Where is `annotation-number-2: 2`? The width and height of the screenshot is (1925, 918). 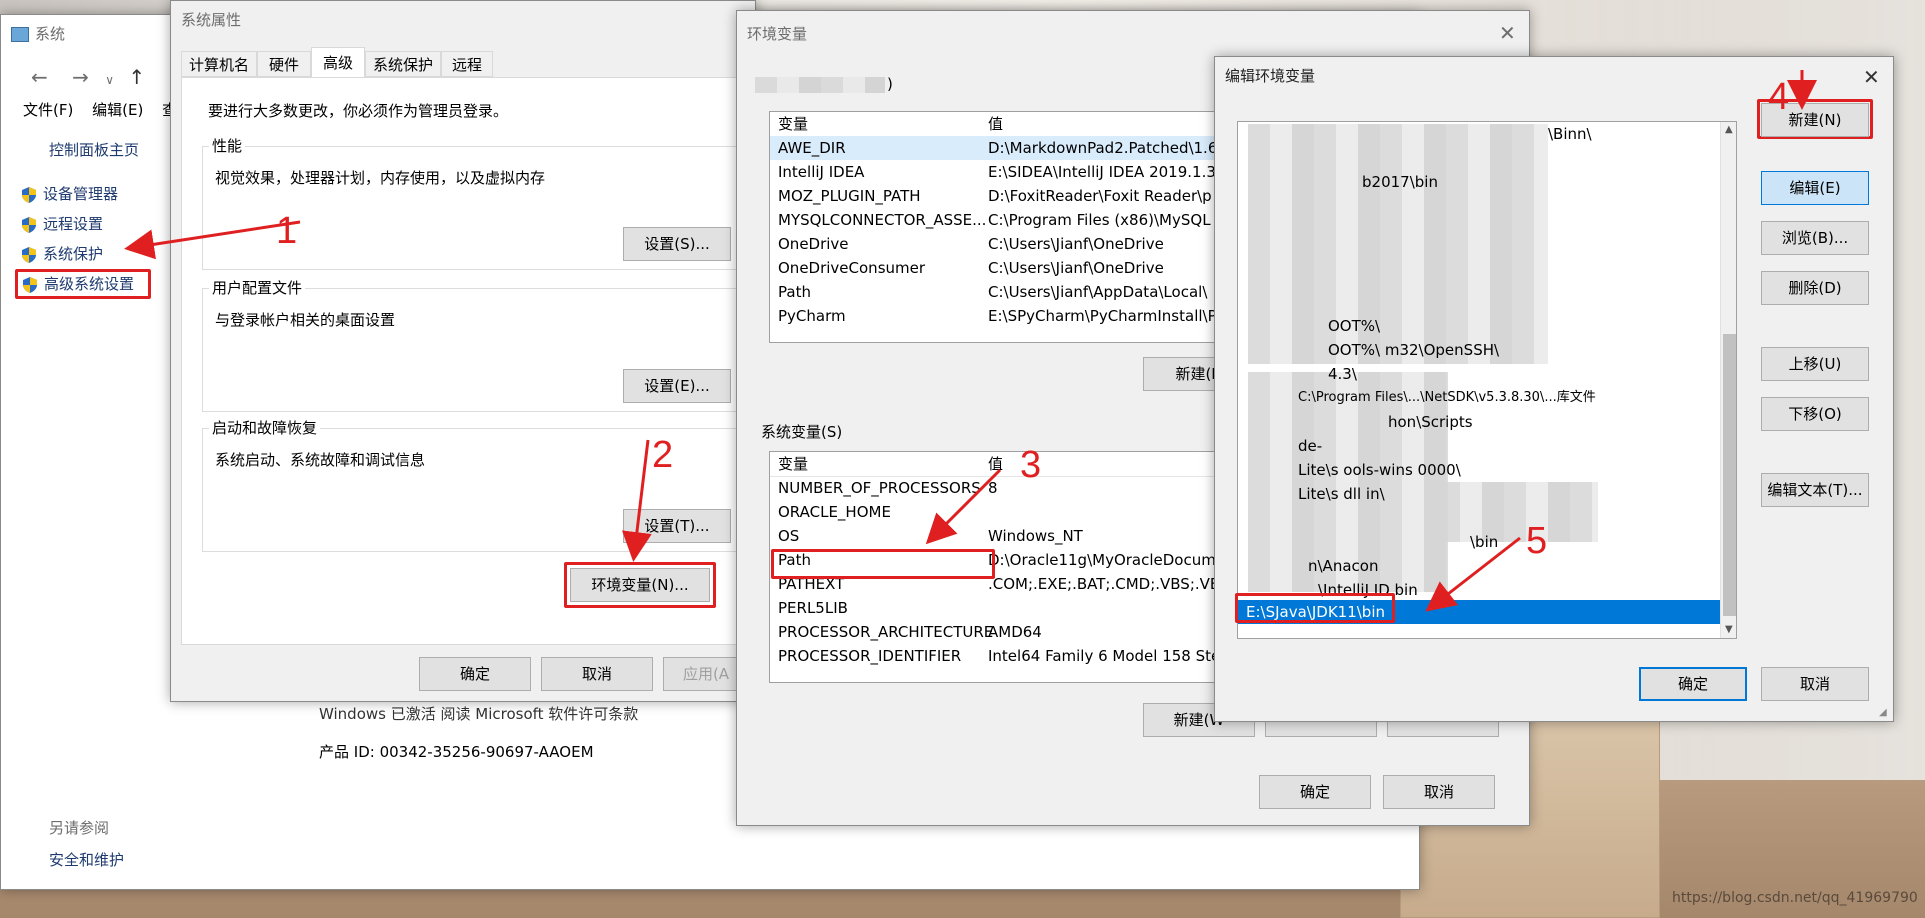 annotation-number-2: 2 is located at coordinates (663, 455).